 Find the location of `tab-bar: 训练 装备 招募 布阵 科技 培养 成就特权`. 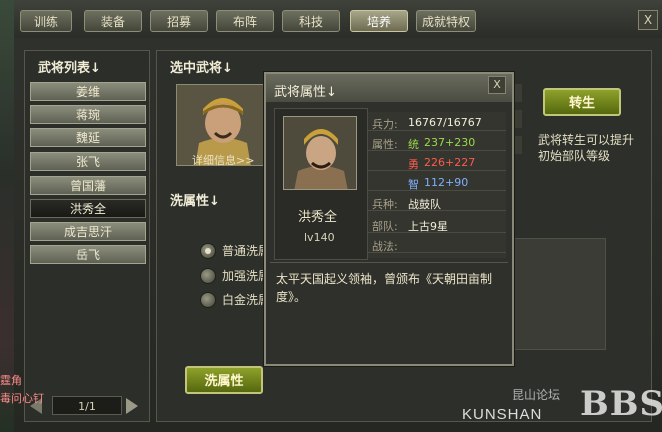

tab-bar: 训练 装备 招募 布阵 科技 培养 成就特权 is located at coordinates (338, 19).